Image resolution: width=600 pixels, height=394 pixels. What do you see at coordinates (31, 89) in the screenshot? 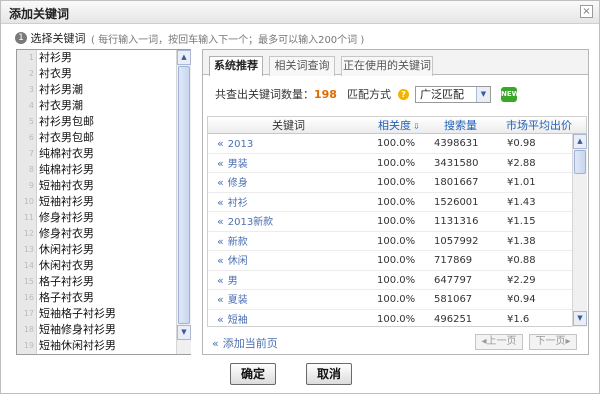
I see `line-number: 3` at bounding box center [31, 89].